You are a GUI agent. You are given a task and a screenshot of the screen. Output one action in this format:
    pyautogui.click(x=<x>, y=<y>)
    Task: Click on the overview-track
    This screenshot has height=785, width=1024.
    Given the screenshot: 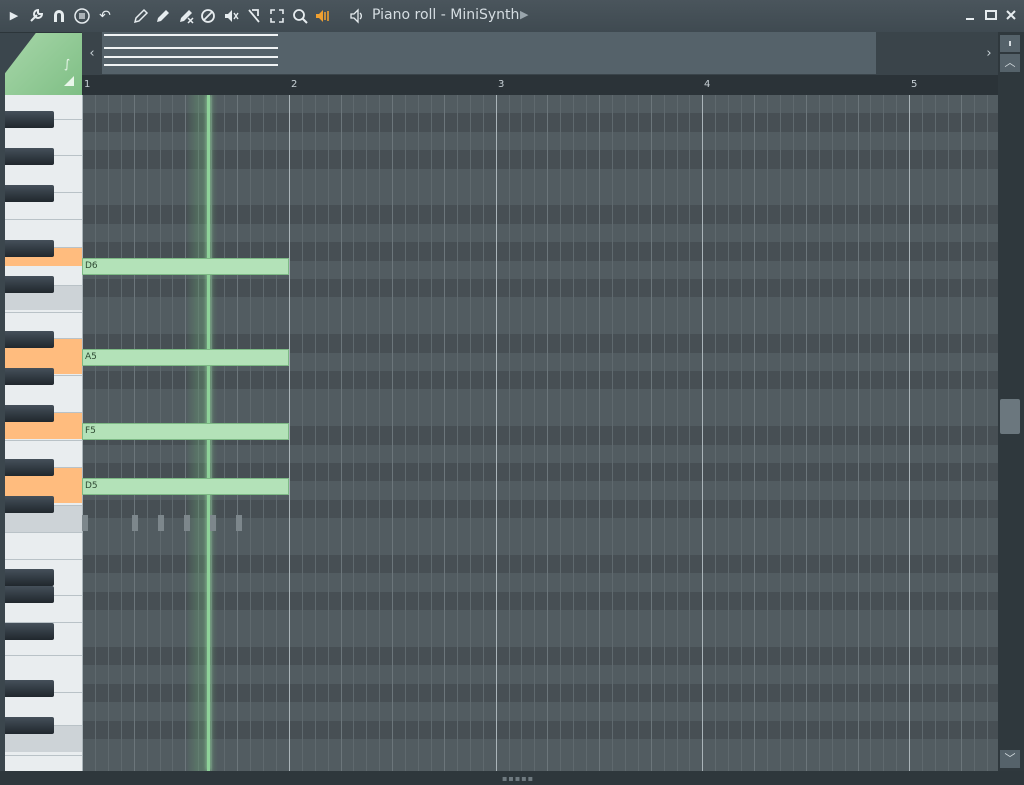 What is the action you would take?
    pyautogui.click(x=489, y=53)
    